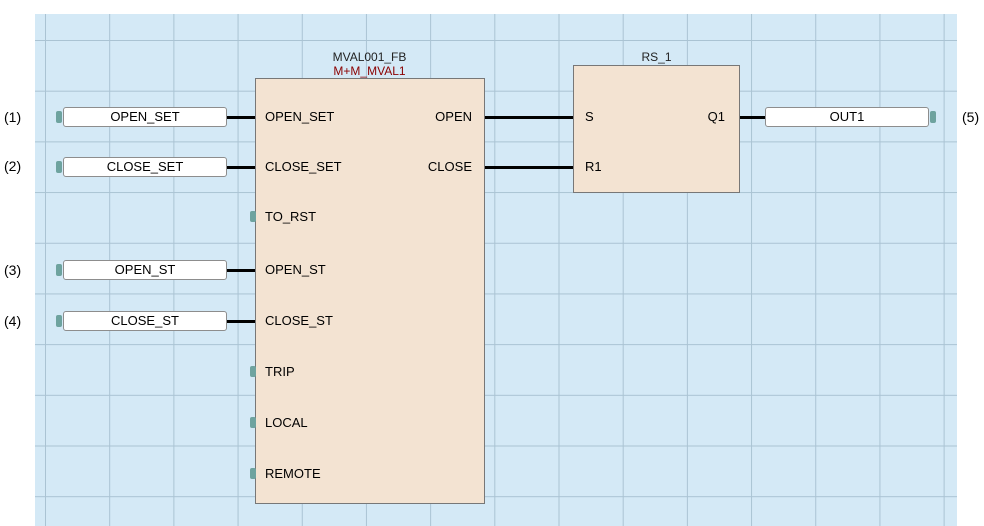 This screenshot has height=526, width=984. Describe the element at coordinates (253, 216) in the screenshot. I see `pin-to-rst` at that location.